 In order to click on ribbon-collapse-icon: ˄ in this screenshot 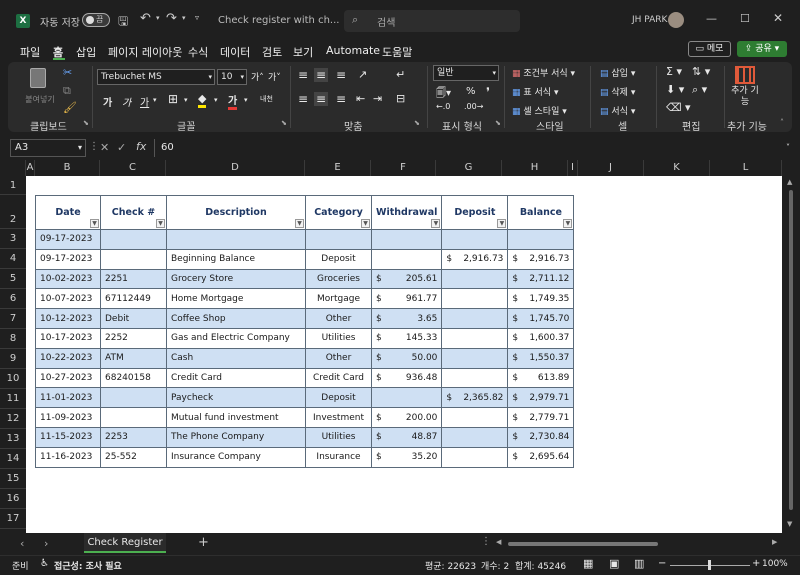, I will do `click(782, 122)`.